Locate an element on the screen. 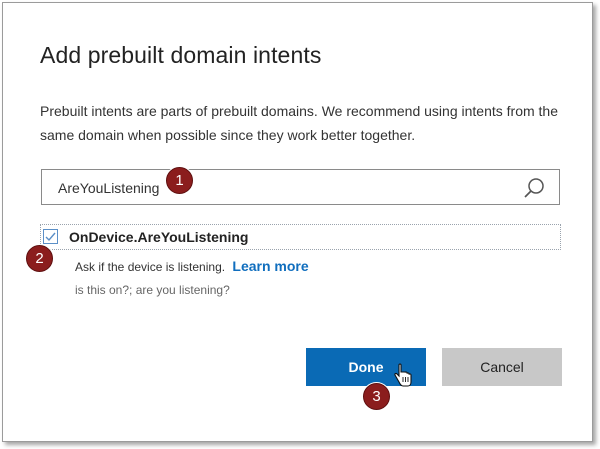  learn-more-link: Learn more is located at coordinates (270, 266).